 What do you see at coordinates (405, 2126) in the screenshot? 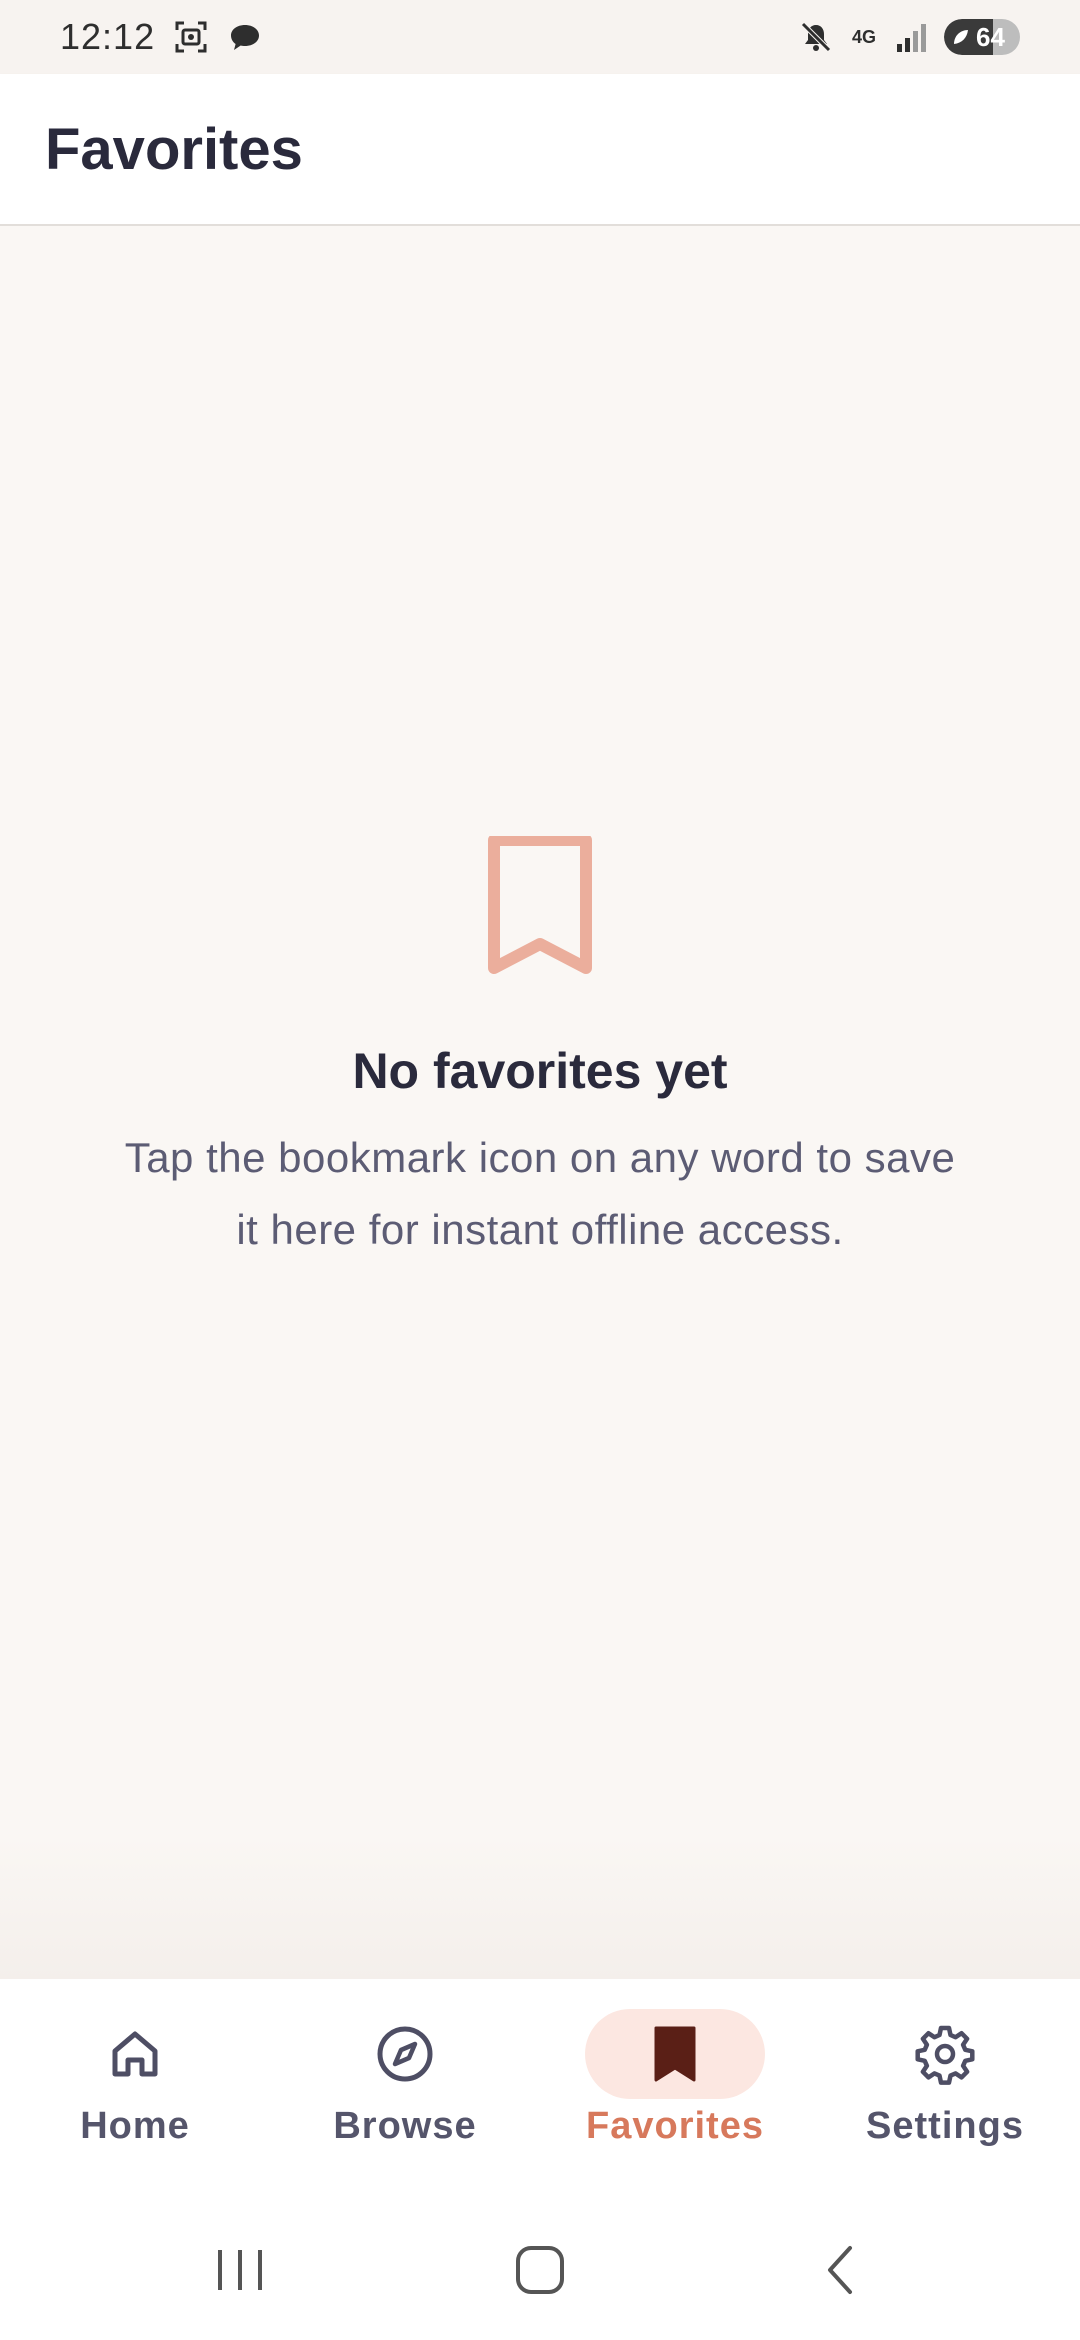
I see `nav-label-browse: Browse` at bounding box center [405, 2126].